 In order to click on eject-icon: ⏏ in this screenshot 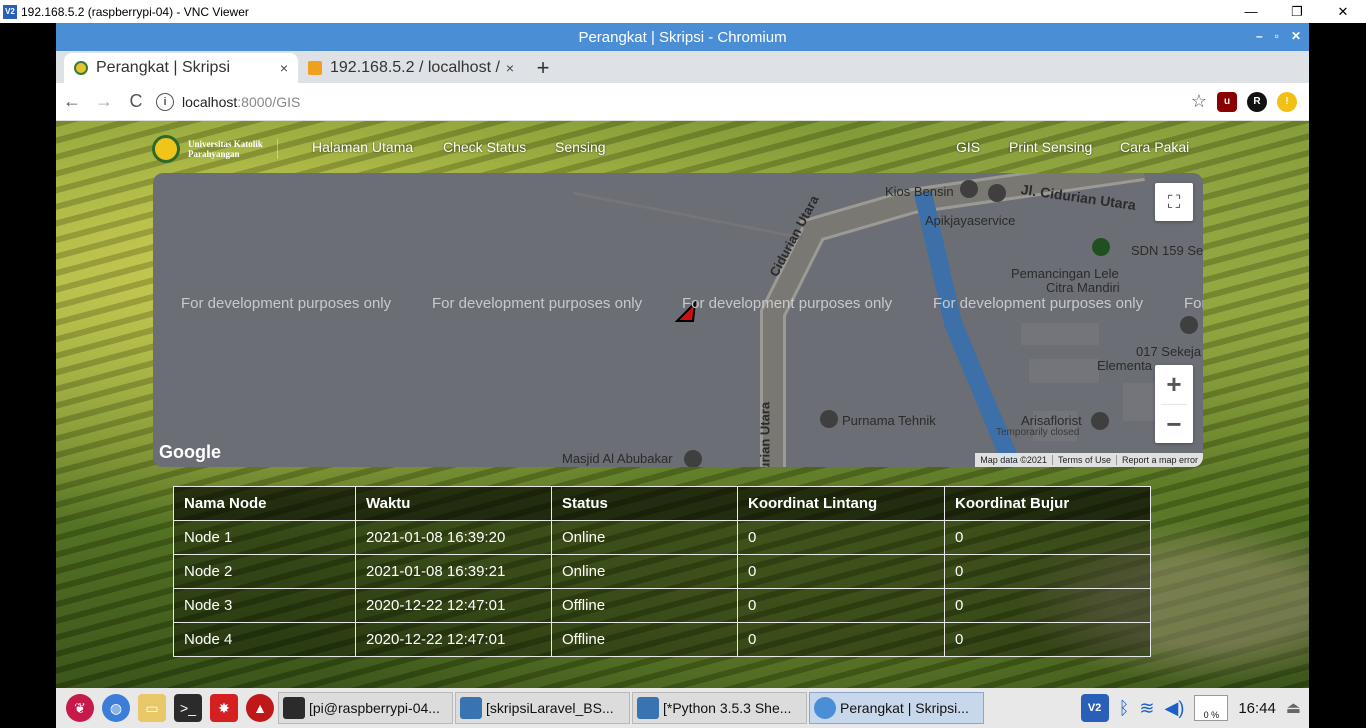, I will do `click(1293, 708)`.